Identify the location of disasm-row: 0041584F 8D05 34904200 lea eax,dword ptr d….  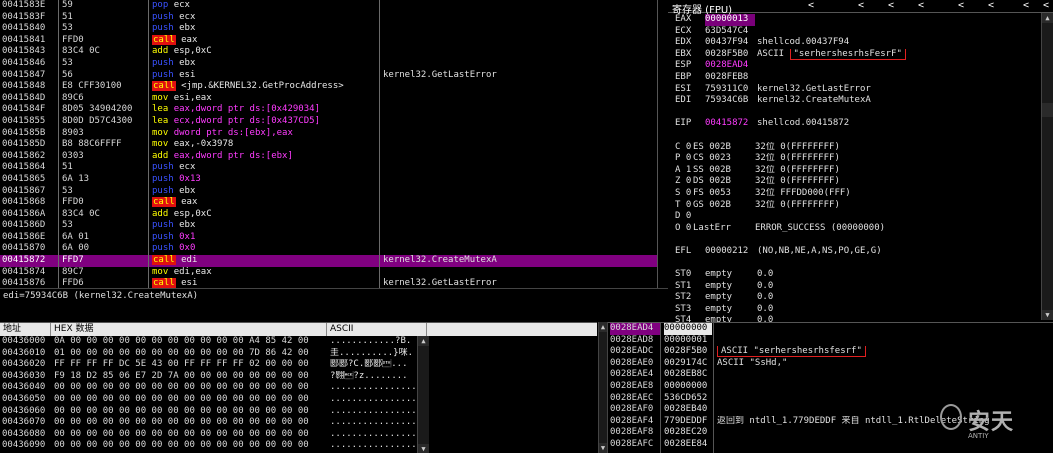
(328, 110).